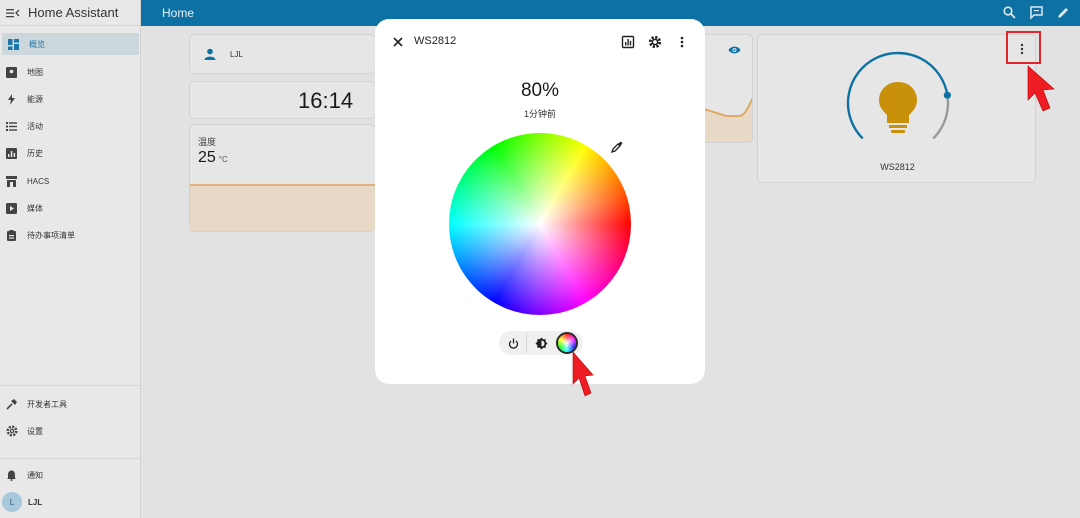 This screenshot has height=518, width=1080. What do you see at coordinates (13, 13) in the screenshot?
I see `menu-collapse-icon` at bounding box center [13, 13].